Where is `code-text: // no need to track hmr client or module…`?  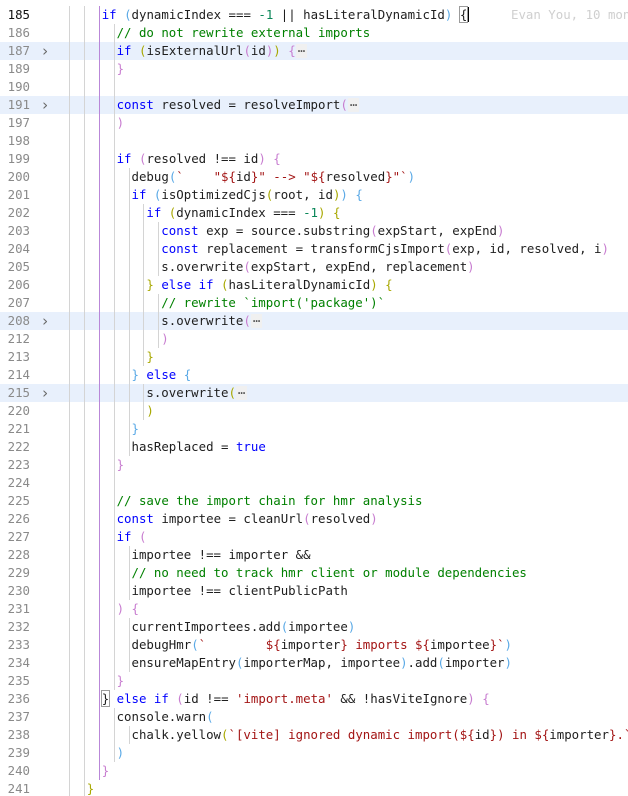 code-text: // no need to track hmr client or module… is located at coordinates (329, 573).